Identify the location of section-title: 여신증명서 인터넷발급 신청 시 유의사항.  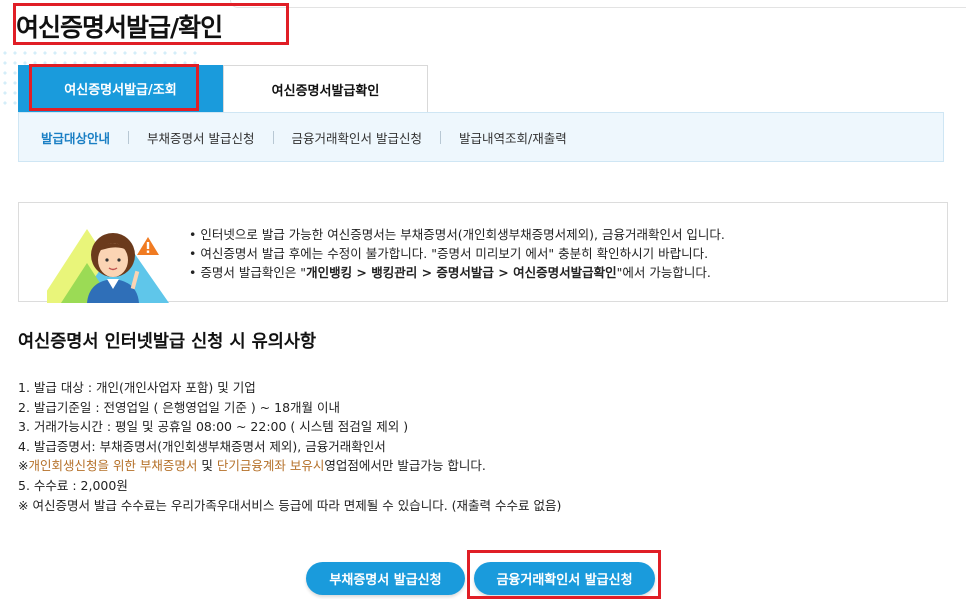
(167, 342).